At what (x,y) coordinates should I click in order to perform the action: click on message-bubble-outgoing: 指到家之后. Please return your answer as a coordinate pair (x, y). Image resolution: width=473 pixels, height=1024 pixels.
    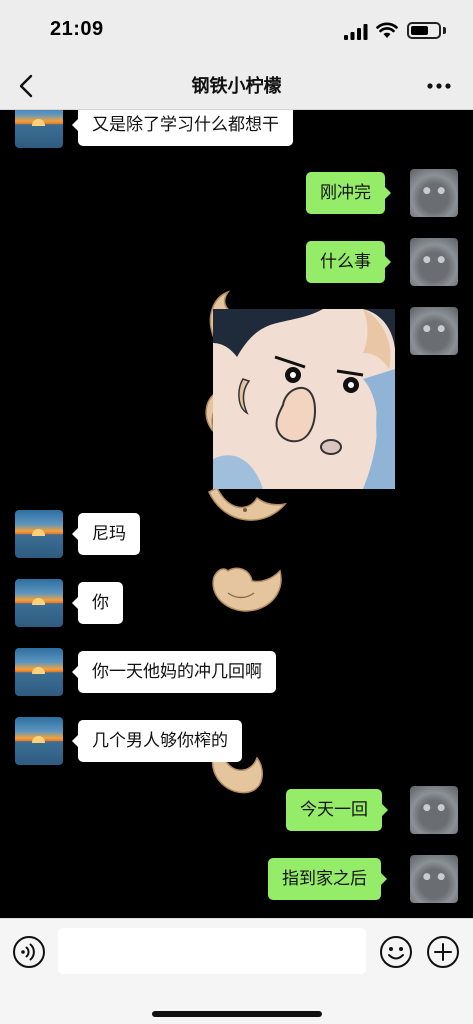
    Looking at the image, I should click on (327, 879).